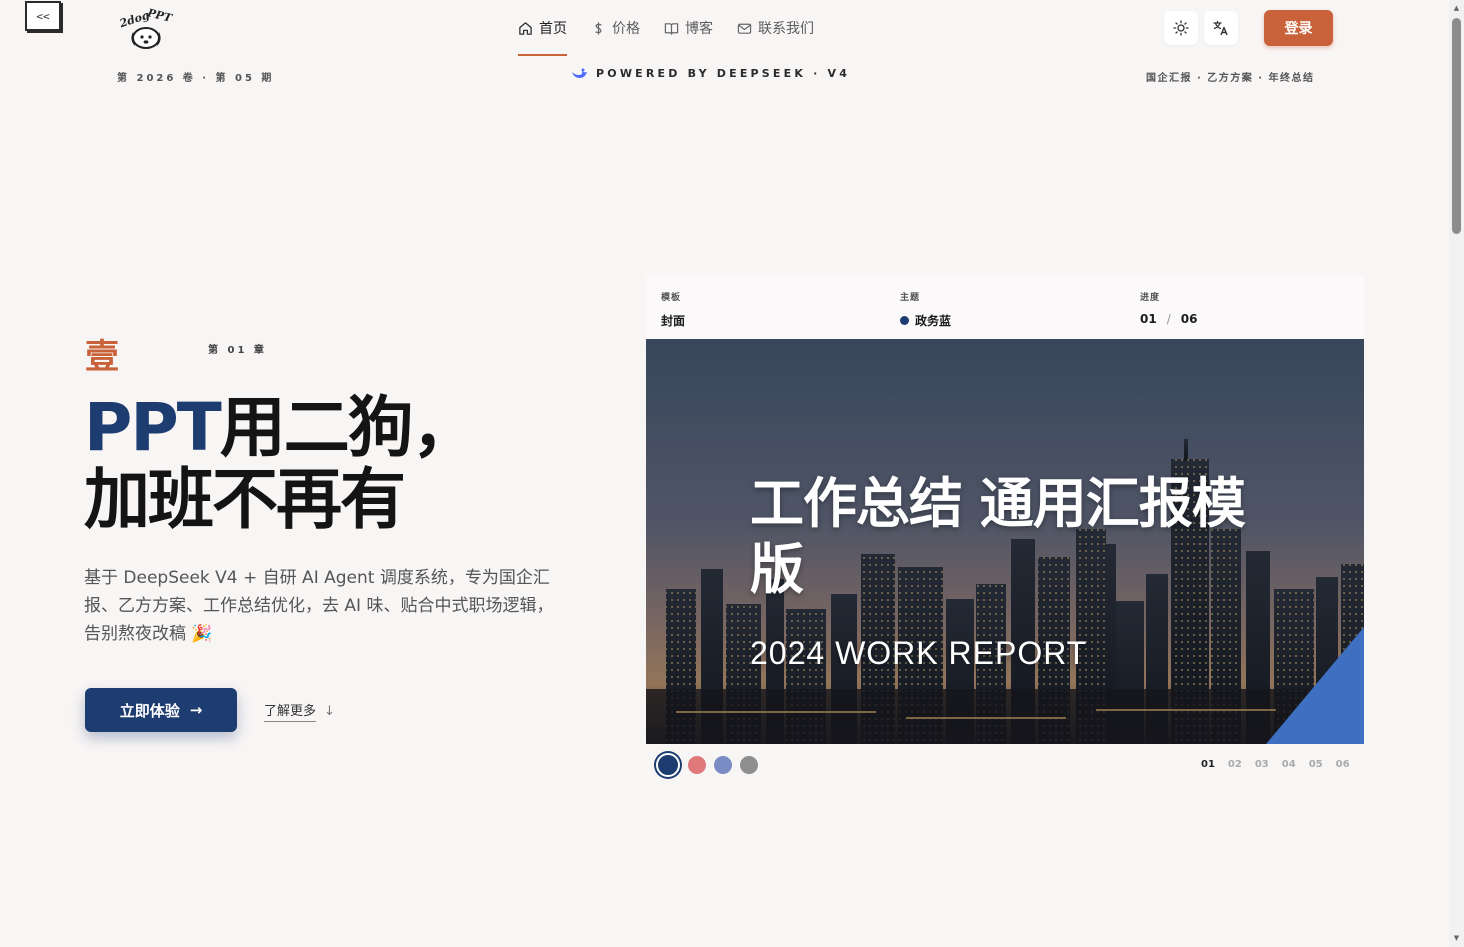 This screenshot has width=1464, height=947. I want to click on main-nav: 首页 价格 博客 联系我们, so click(678, 28).